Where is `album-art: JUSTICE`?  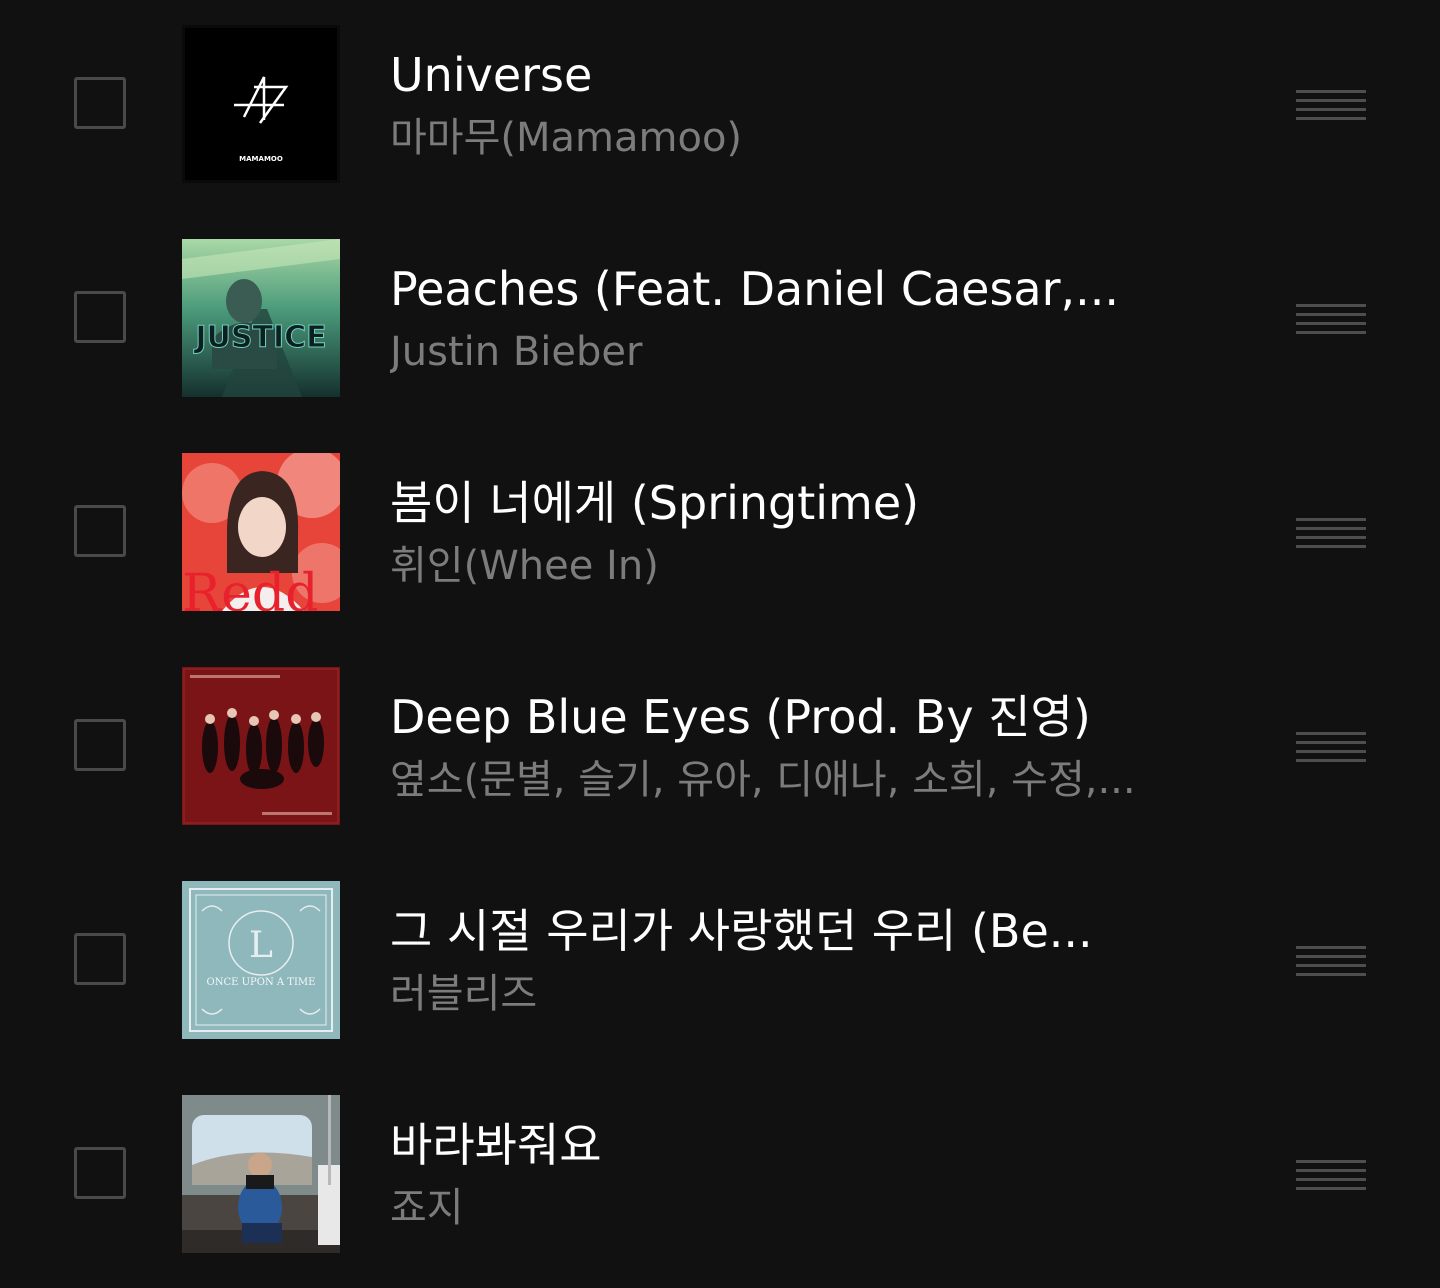
album-art: JUSTICE is located at coordinates (261, 318).